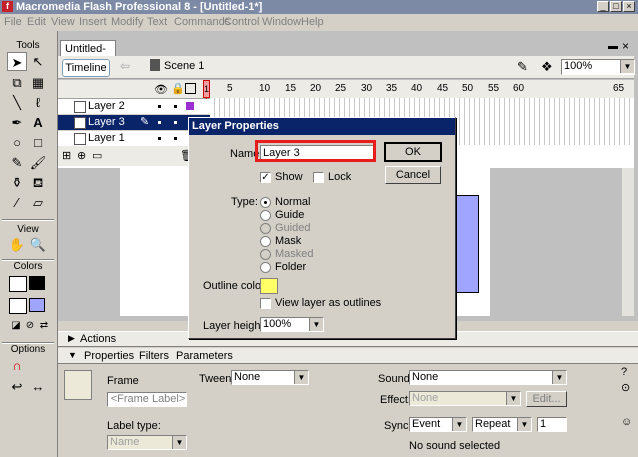 The image size is (638, 457). What do you see at coordinates (71, 338) in the screenshot?
I see `expand-arrow-icon: ▶` at bounding box center [71, 338].